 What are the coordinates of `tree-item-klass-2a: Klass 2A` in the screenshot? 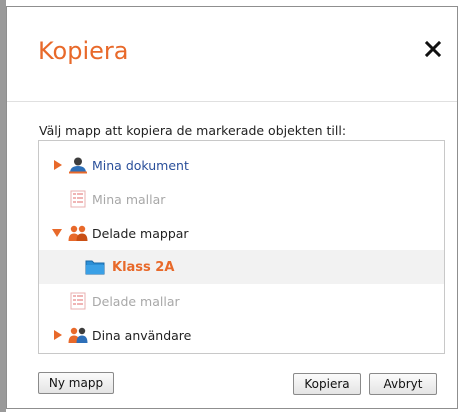 It's located at (241, 267).